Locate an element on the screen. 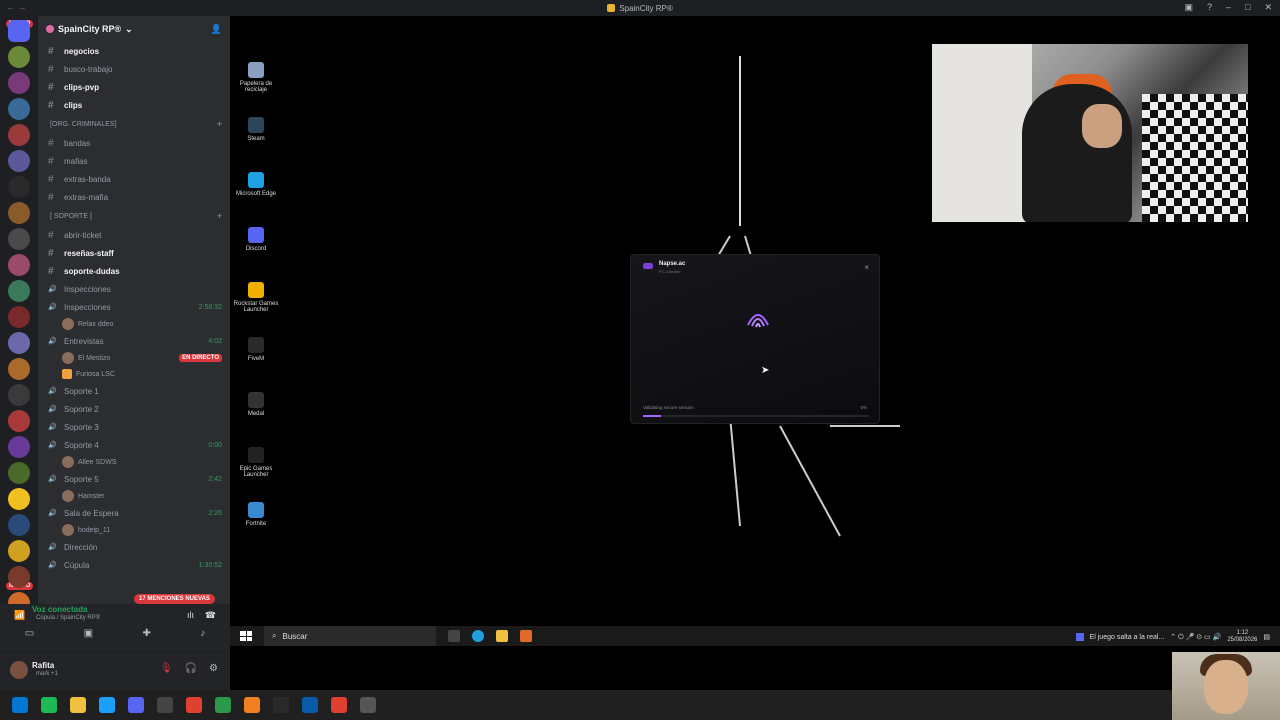  text-channel: # reseñas-staff is located at coordinates (134, 253).